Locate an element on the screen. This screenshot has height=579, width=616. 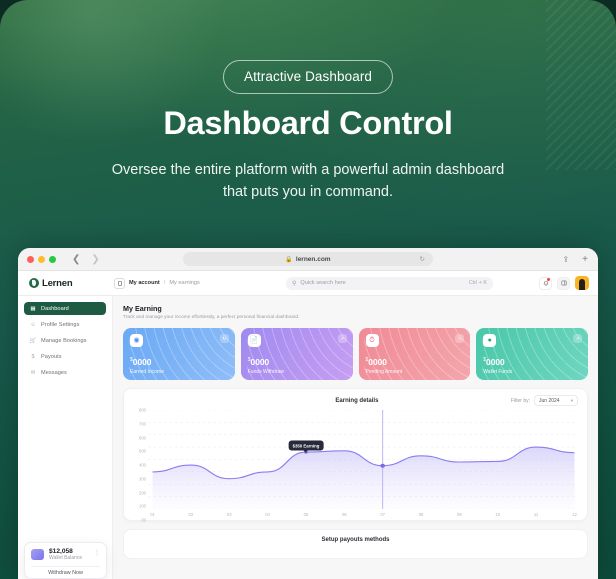
stat-card-funds-withdraw: 📄 ↗ $0000 Funds Withdraw is located at coordinates (296, 354).